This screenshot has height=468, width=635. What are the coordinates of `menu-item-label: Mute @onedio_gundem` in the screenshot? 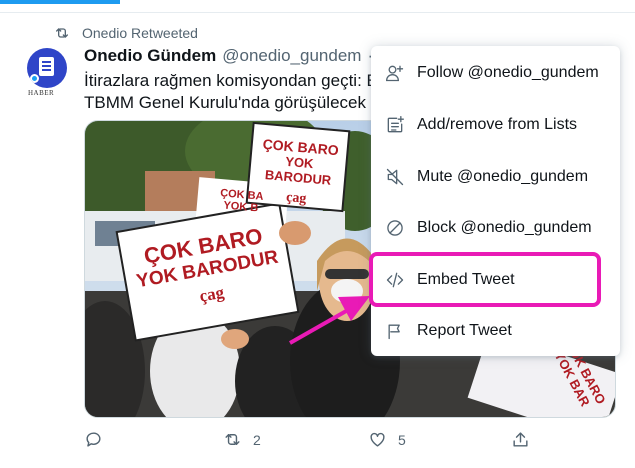 It's located at (503, 176).